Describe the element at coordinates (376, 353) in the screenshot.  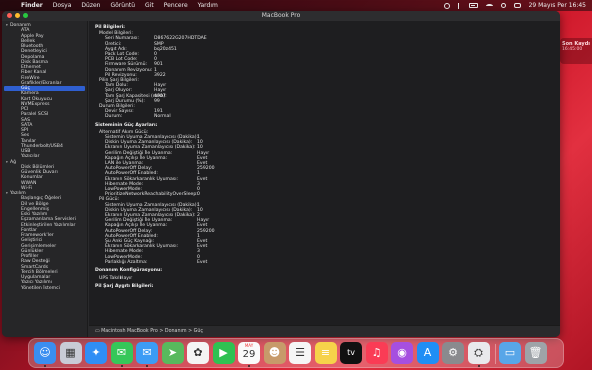
I see `music-icon: ♫` at that location.